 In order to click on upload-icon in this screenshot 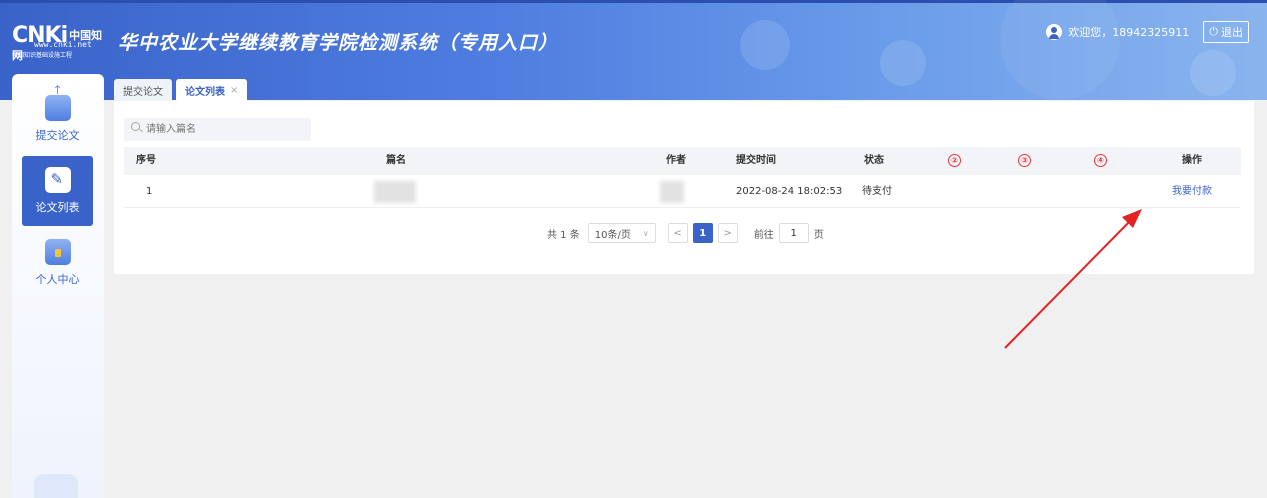, I will do `click(57, 102)`.